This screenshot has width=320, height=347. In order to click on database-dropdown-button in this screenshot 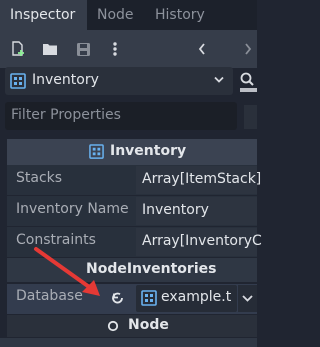, I will do `click(247, 298)`.